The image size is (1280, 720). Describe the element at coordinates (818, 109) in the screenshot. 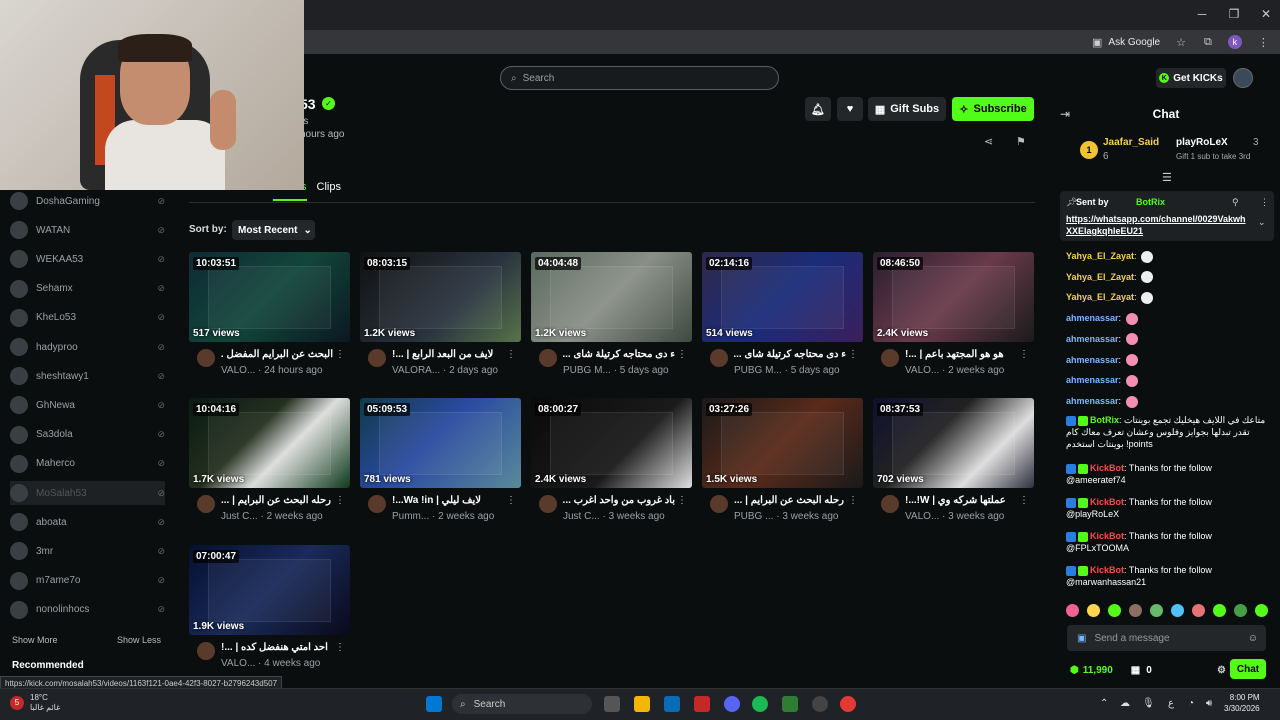

I see `notification-bell-button: 🔔︎` at that location.